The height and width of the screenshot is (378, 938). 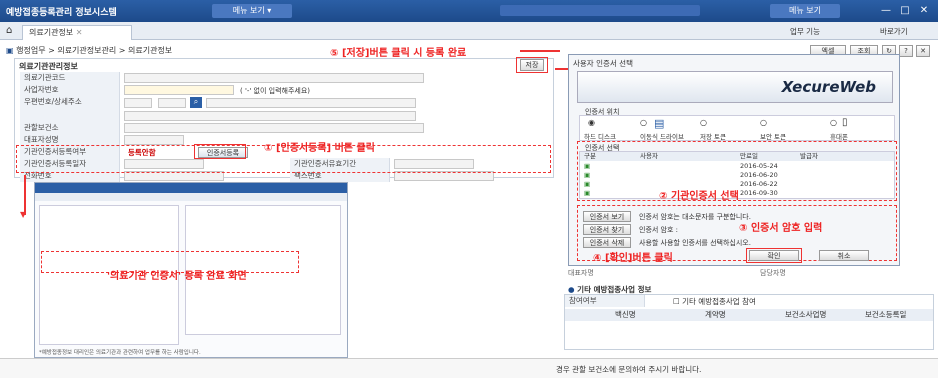 I want to click on address-field, so click(x=311, y=103).